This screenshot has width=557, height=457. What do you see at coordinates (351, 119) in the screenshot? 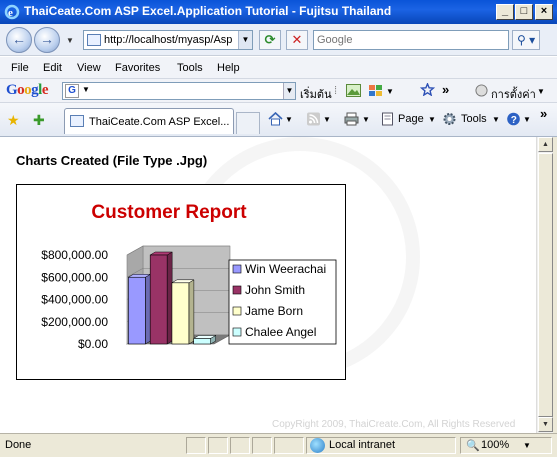
I see `print-icon` at bounding box center [351, 119].